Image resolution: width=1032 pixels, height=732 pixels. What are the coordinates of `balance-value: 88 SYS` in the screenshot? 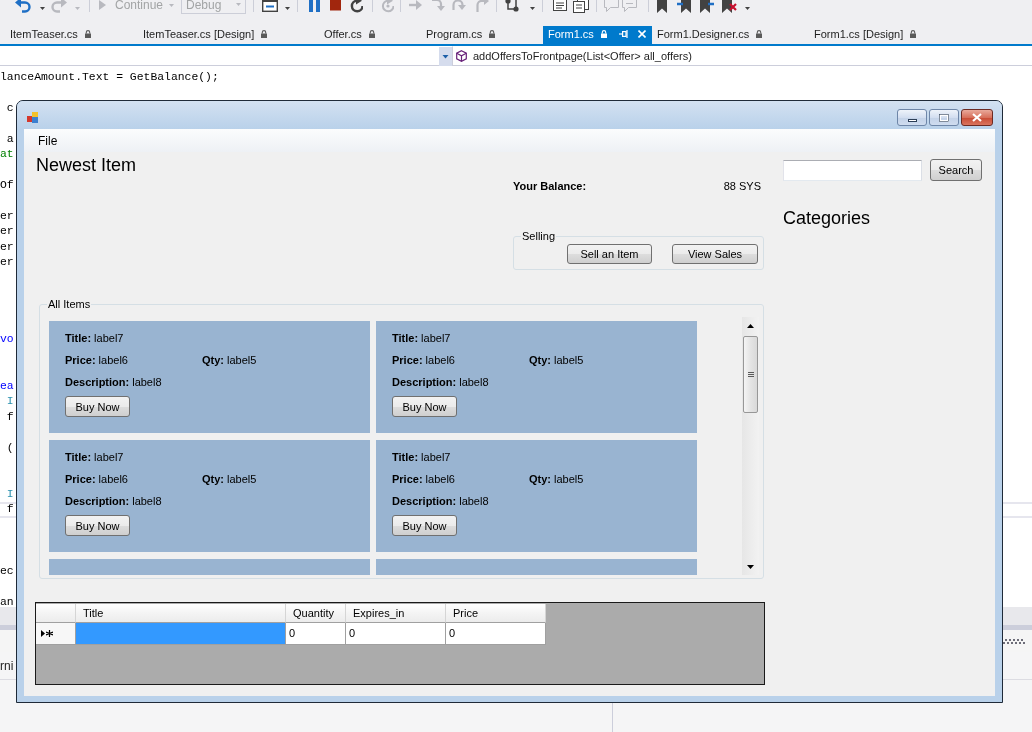 It's located at (742, 186).